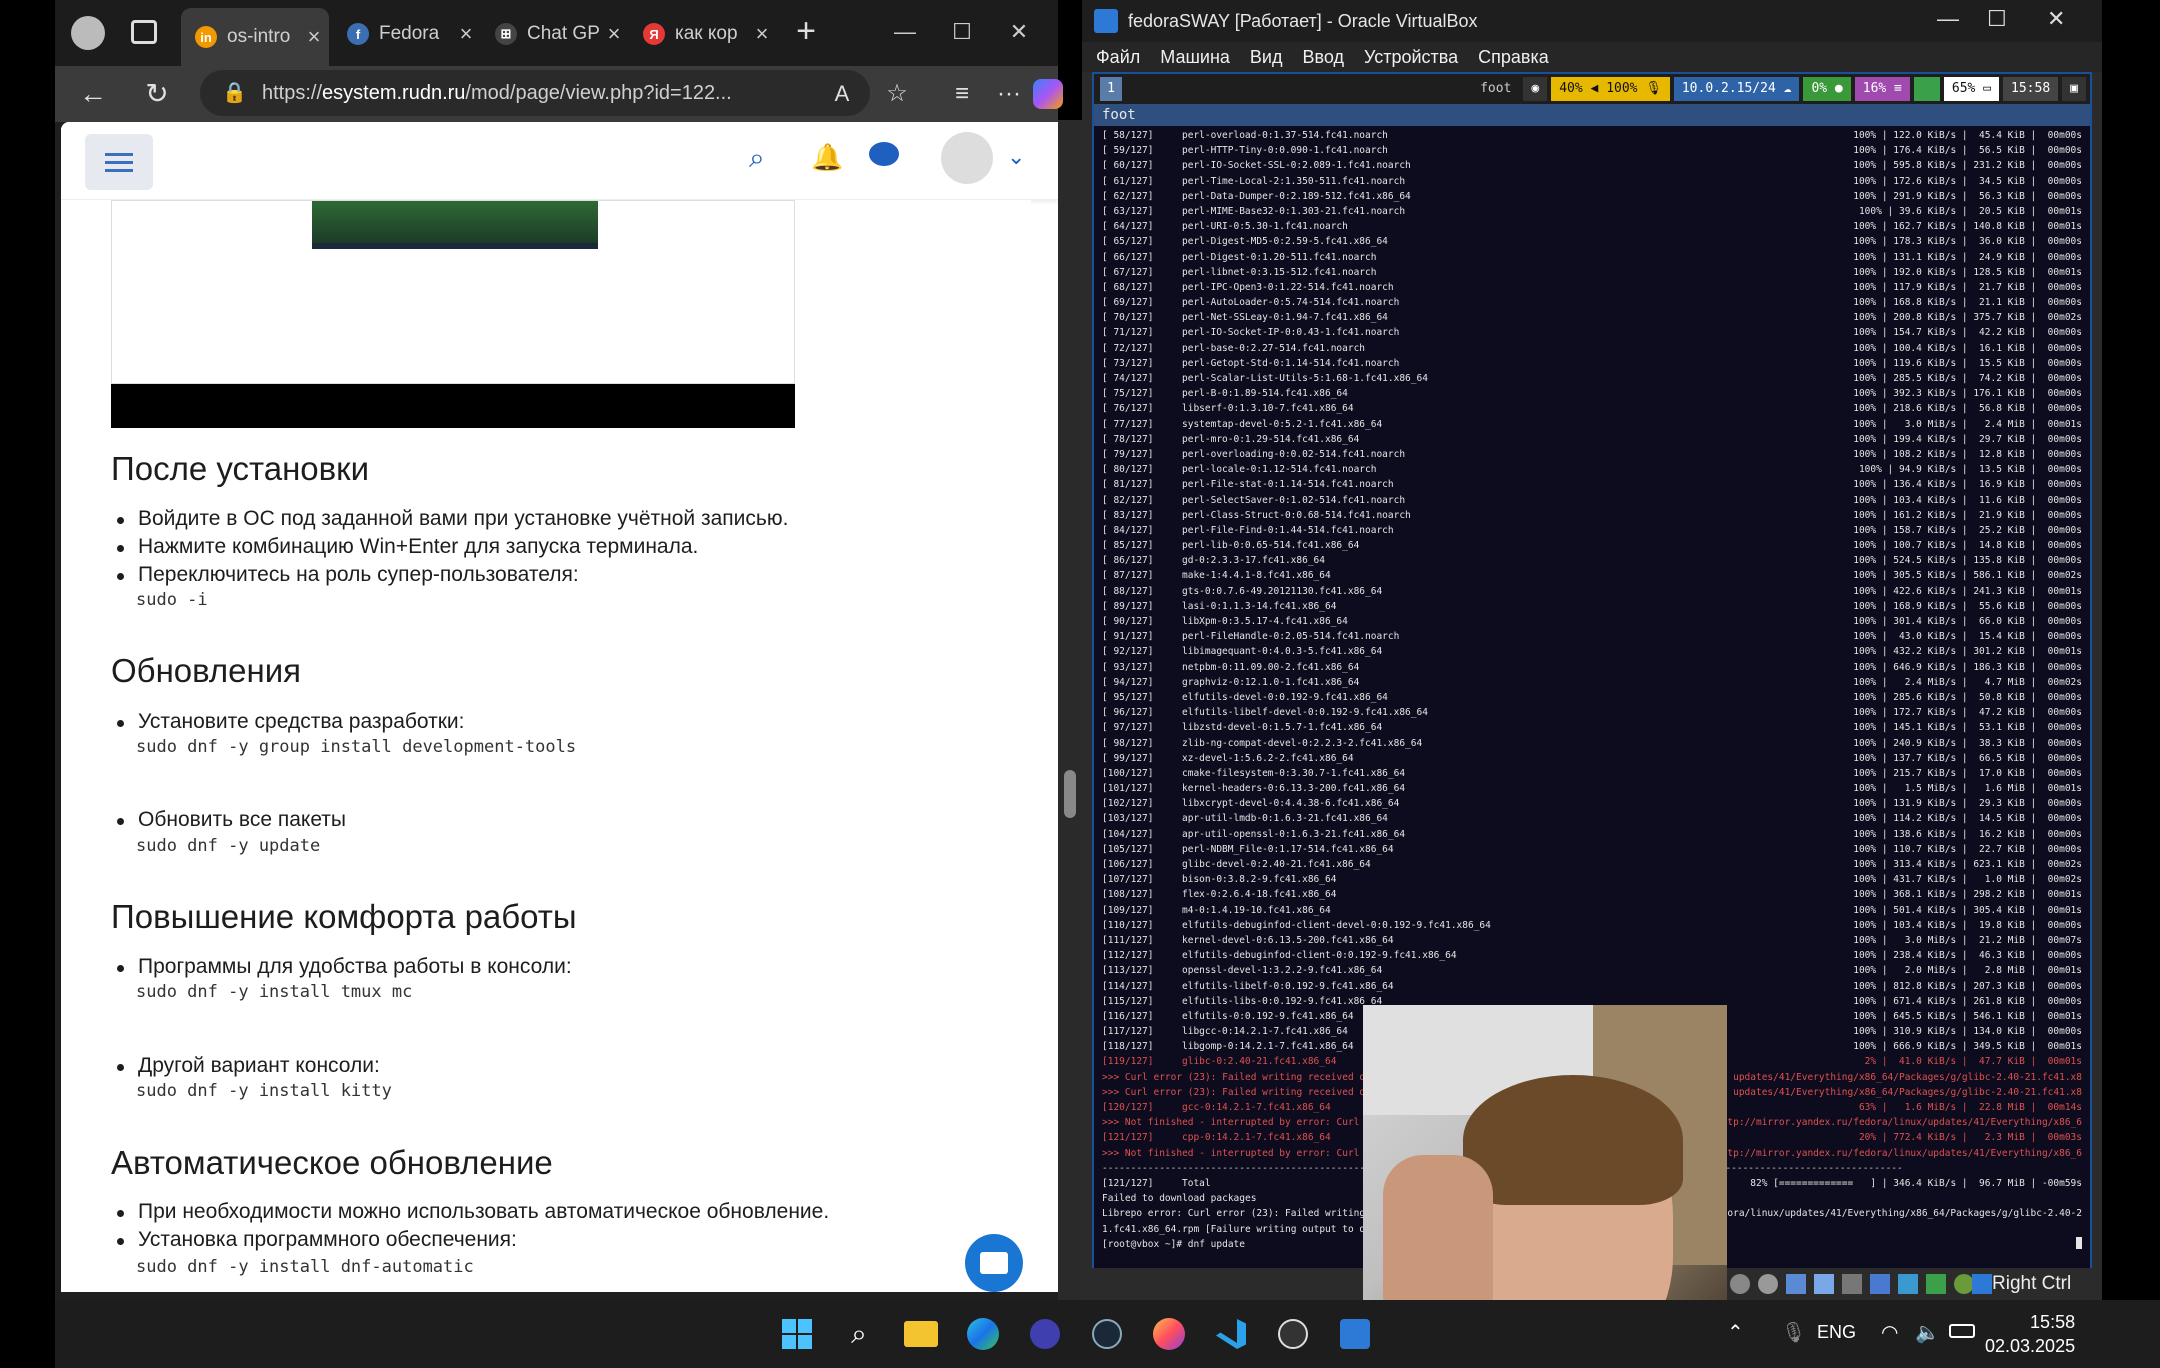 This screenshot has width=2160, height=1368. I want to click on scrollbar-thumb, so click(1070, 794).